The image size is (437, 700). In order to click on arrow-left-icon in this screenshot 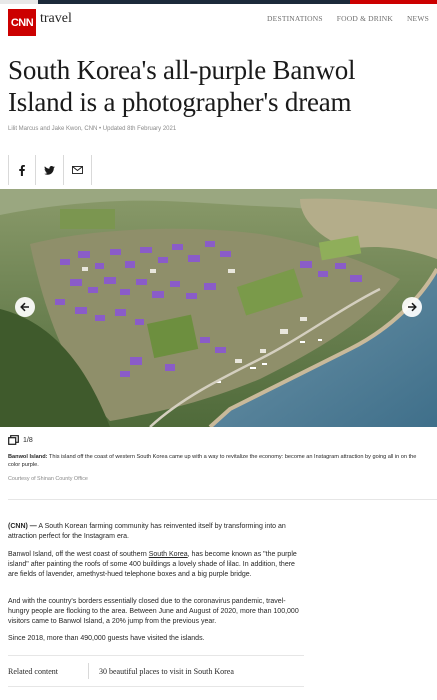, I will do `click(24, 307)`.